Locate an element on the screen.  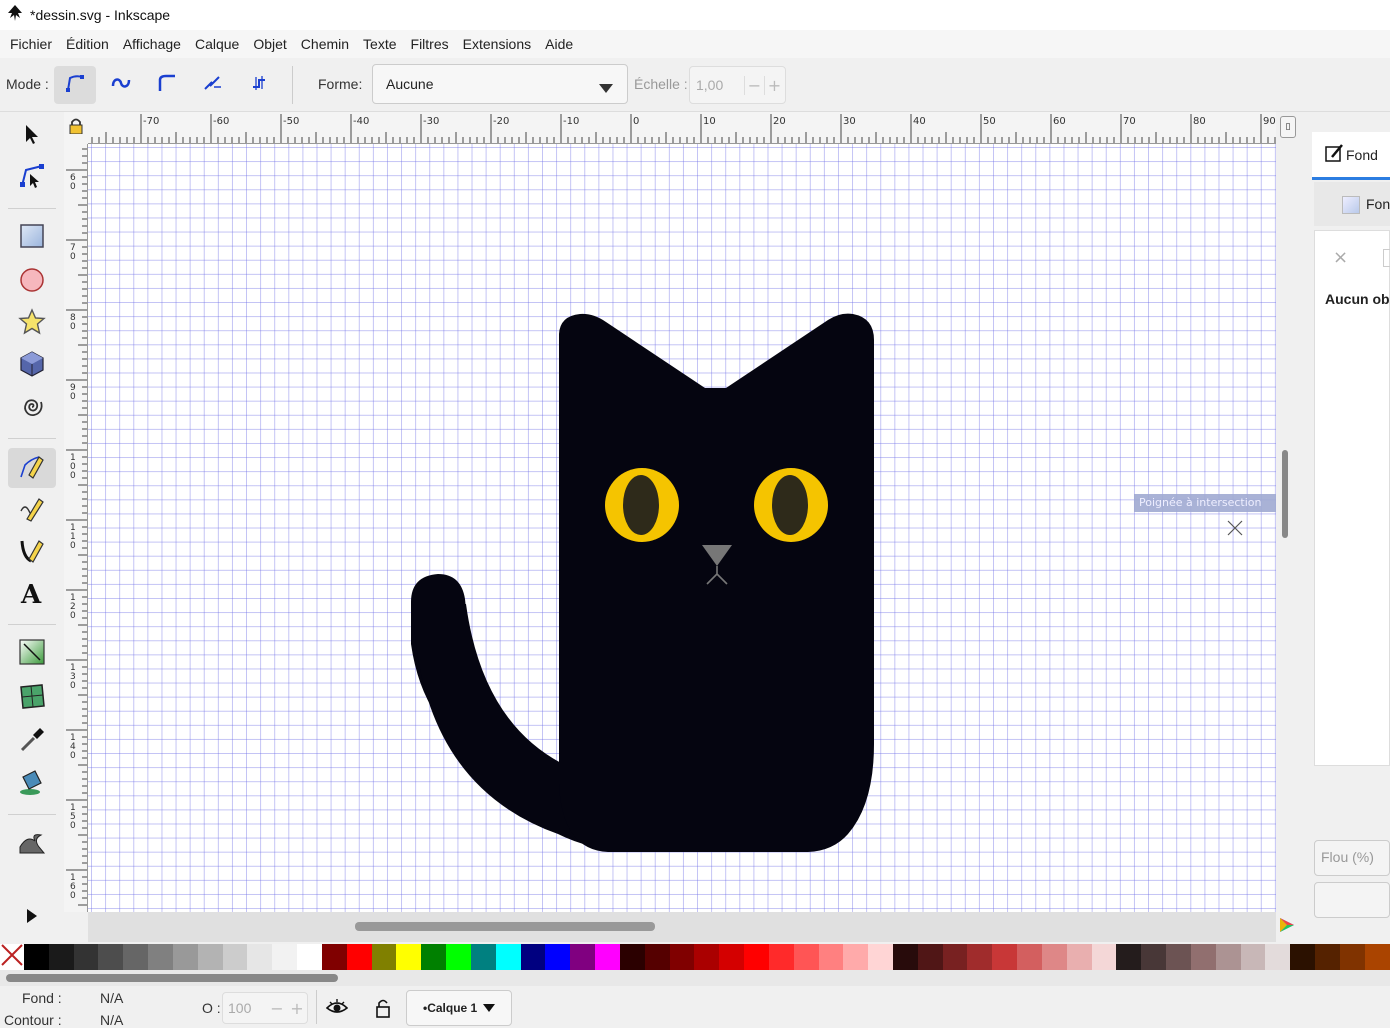
opacity-plus-button: + is located at coordinates (297, 1008).